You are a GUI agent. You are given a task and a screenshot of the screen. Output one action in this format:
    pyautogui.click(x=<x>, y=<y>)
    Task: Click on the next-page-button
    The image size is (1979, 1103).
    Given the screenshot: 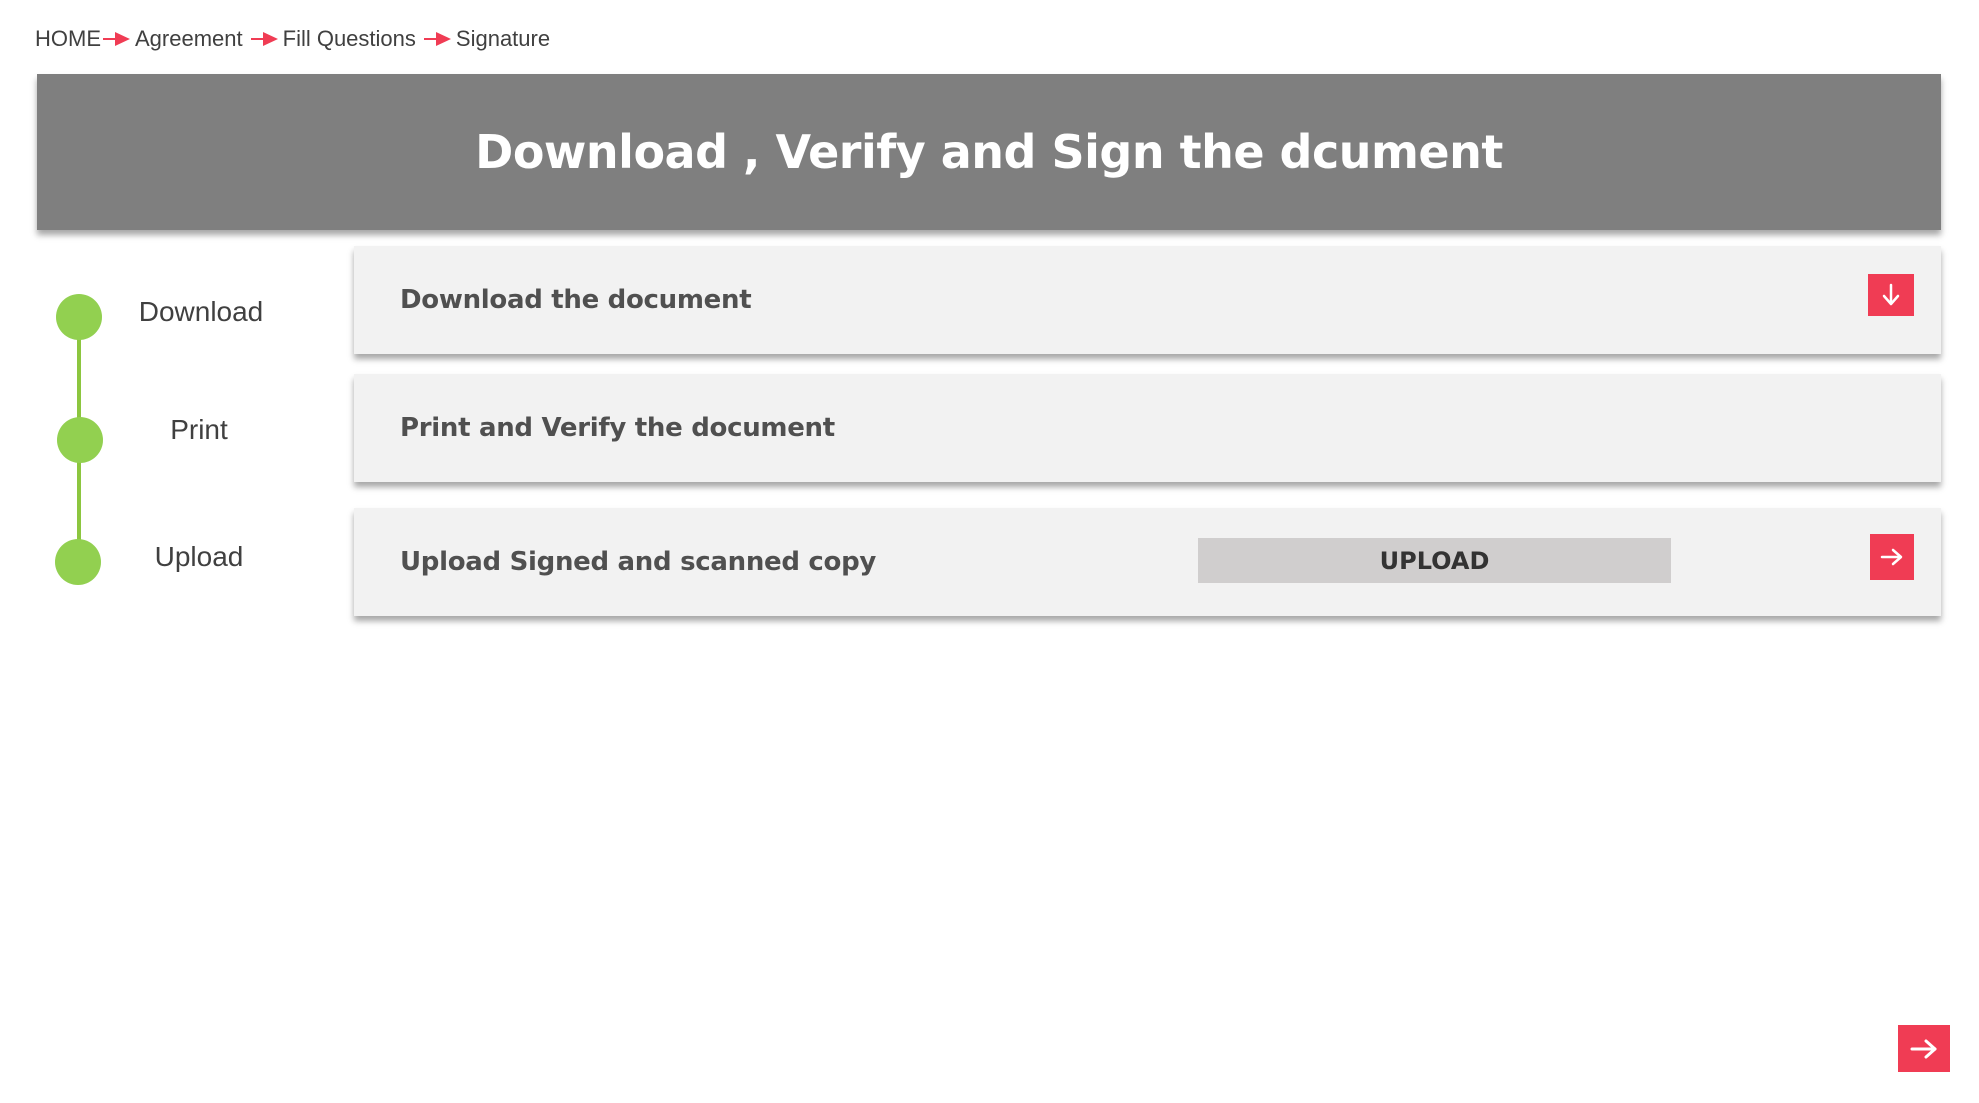 What is the action you would take?
    pyautogui.click(x=1924, y=1048)
    